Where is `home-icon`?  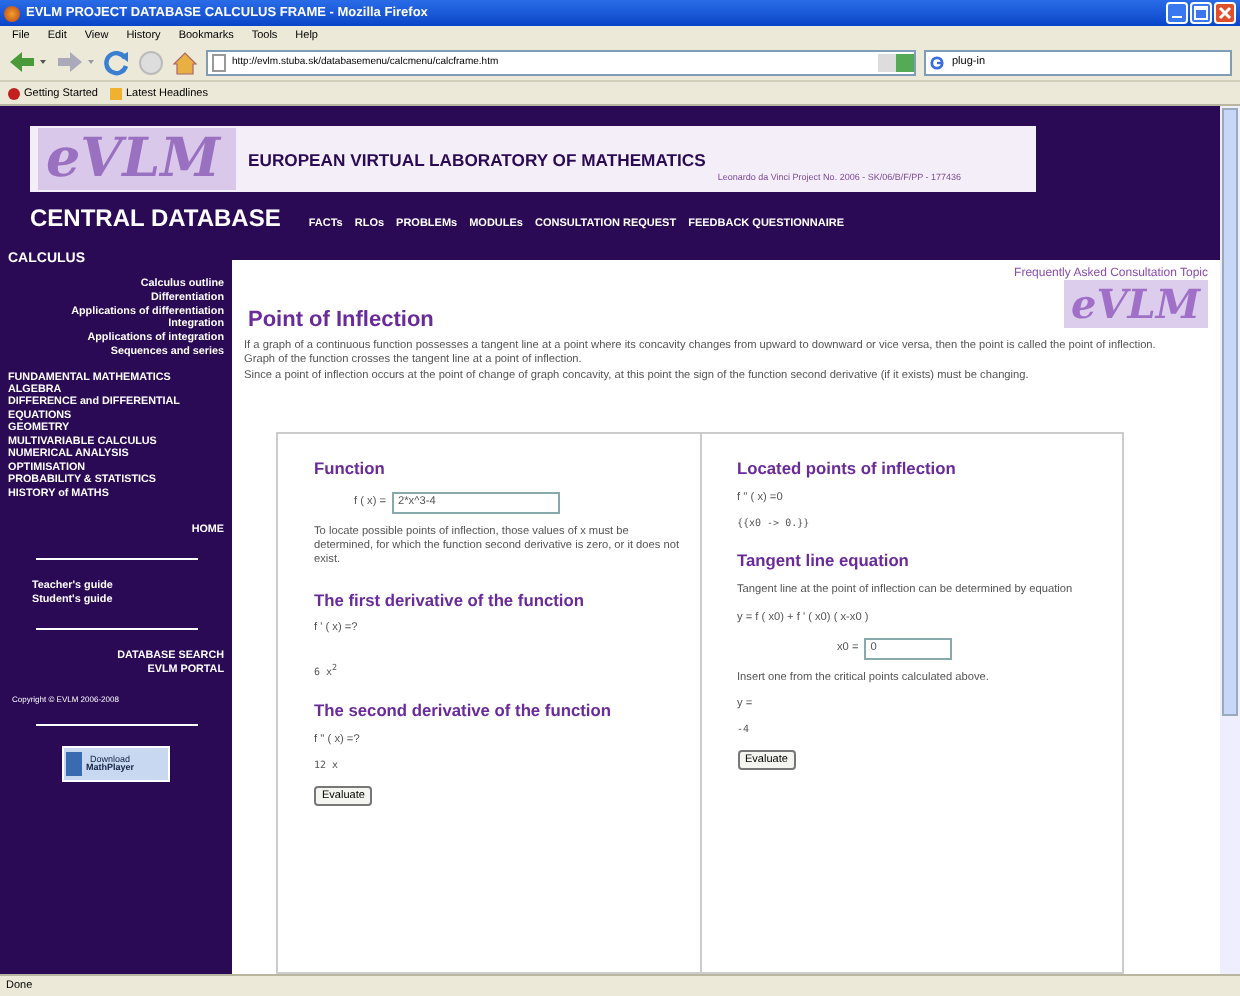
home-icon is located at coordinates (185, 62).